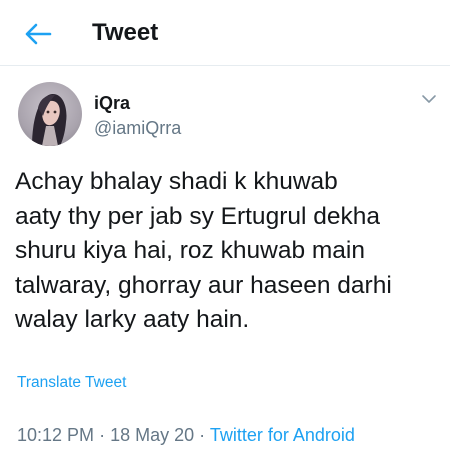 The image size is (450, 455). I want to click on author-handle: @iamiQrra, so click(137, 128).